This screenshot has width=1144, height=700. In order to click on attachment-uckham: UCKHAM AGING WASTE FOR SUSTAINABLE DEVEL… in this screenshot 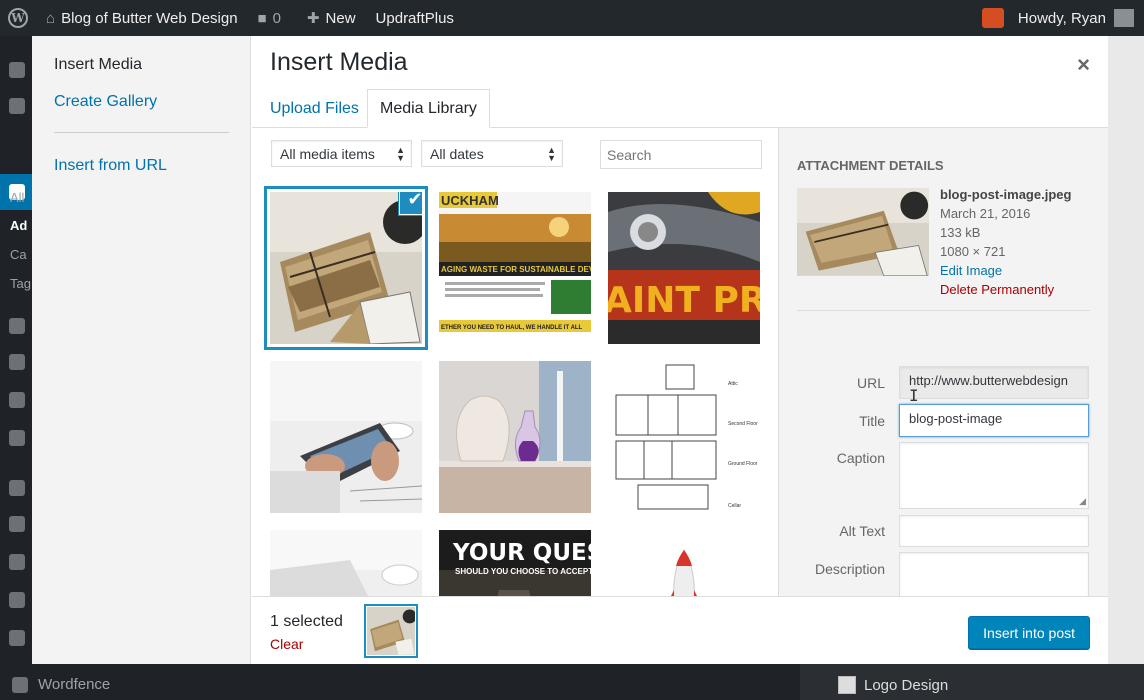, I will do `click(515, 268)`.